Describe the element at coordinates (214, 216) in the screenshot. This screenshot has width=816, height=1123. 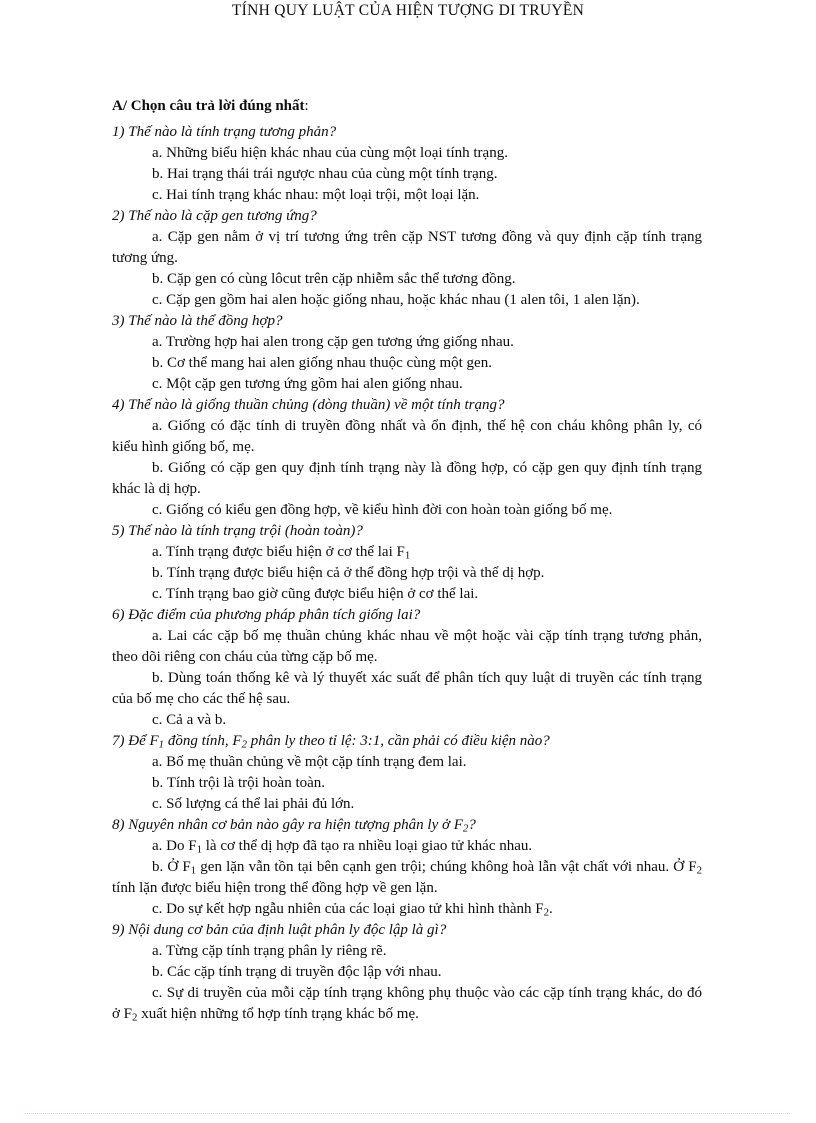
I see `question-prompt: 2) Thế nào là cặp gen tương ứng?` at that location.